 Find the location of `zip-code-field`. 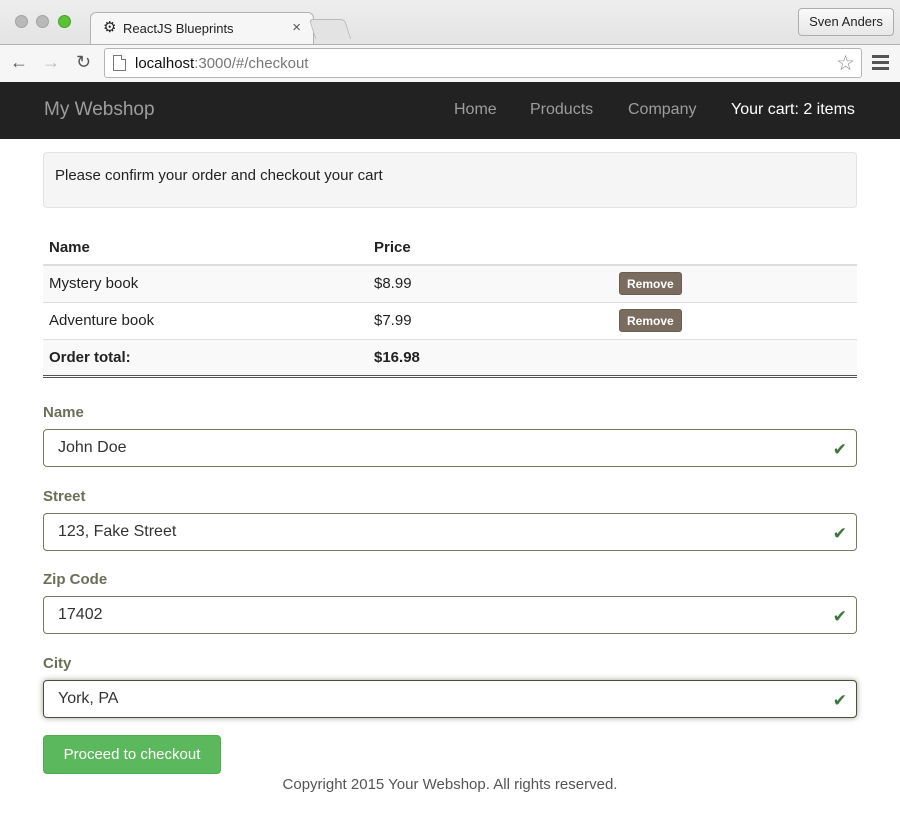

zip-code-field is located at coordinates (450, 615).